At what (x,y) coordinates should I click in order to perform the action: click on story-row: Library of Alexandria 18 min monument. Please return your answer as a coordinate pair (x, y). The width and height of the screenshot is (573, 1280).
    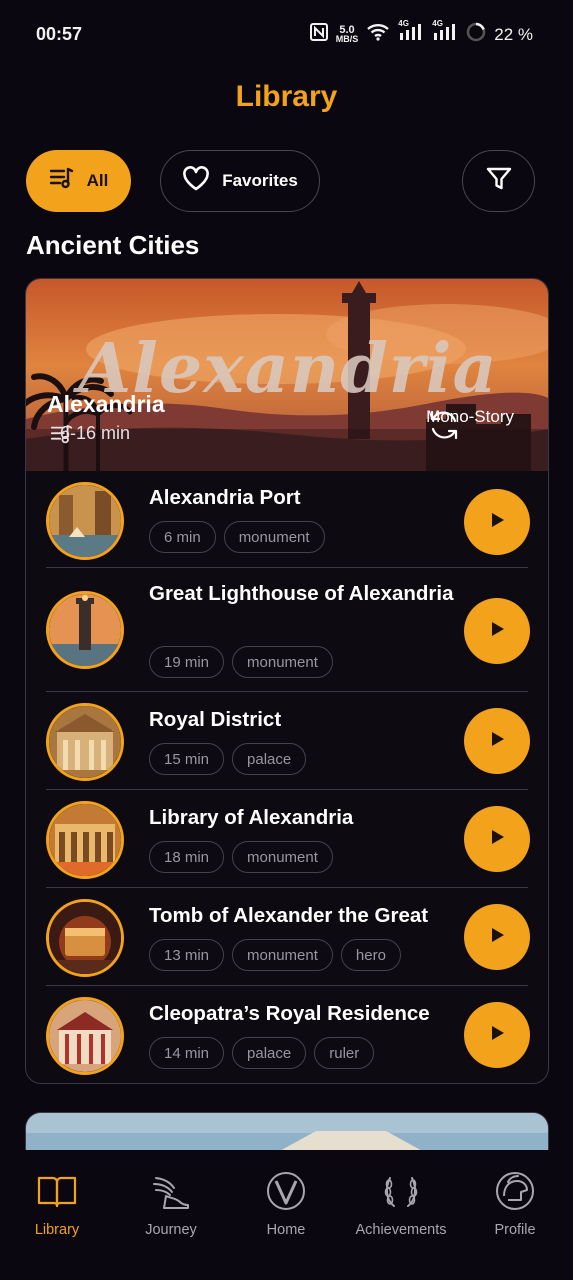
    Looking at the image, I should click on (288, 844).